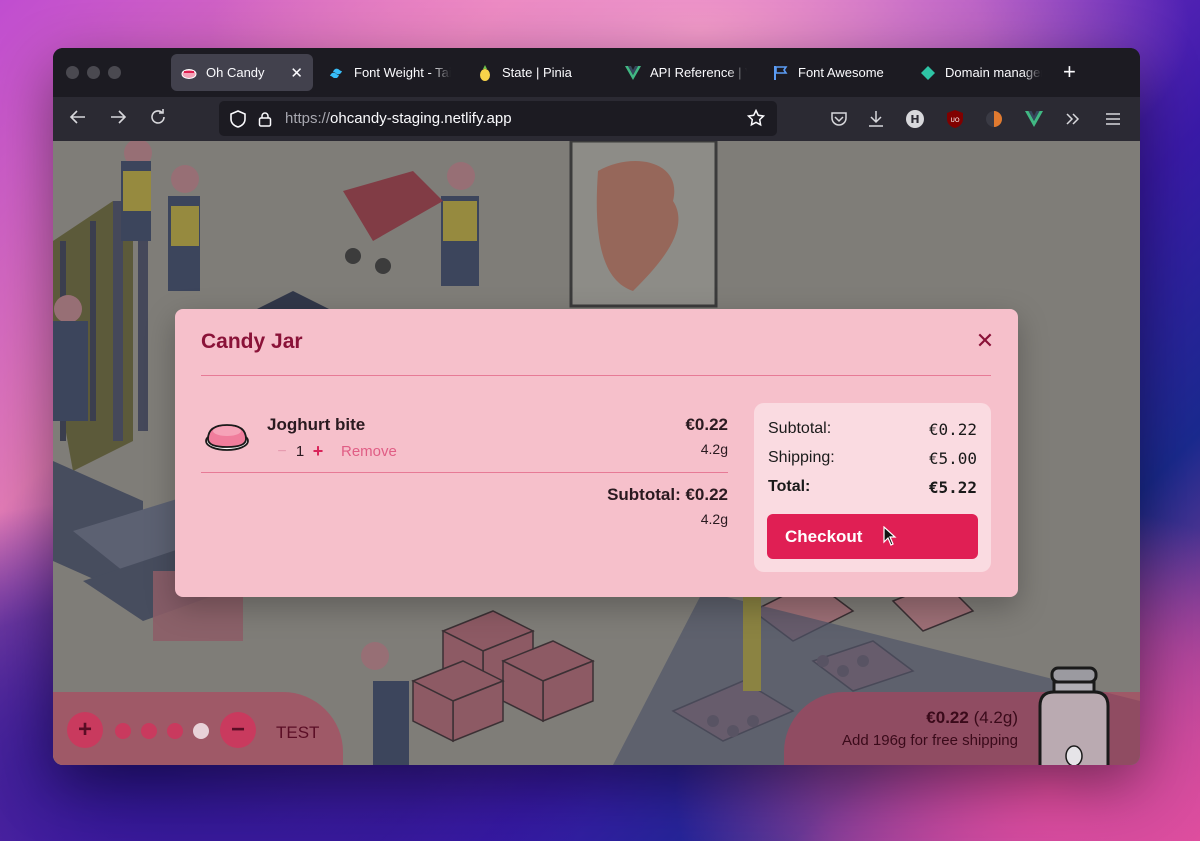 Image resolution: width=1200 pixels, height=841 pixels. I want to click on candy-selector-bar: + − TEST, so click(198, 728).